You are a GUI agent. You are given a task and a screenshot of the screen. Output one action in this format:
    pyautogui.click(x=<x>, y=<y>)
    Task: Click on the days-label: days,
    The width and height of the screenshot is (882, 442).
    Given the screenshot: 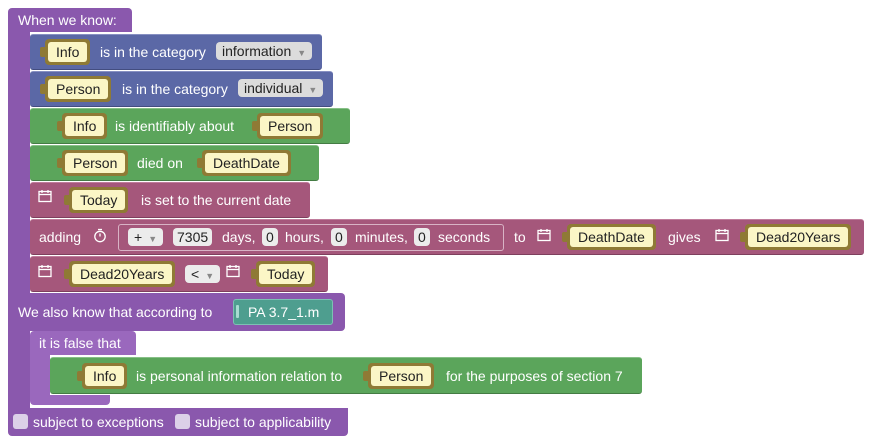 What is the action you would take?
    pyautogui.click(x=239, y=237)
    